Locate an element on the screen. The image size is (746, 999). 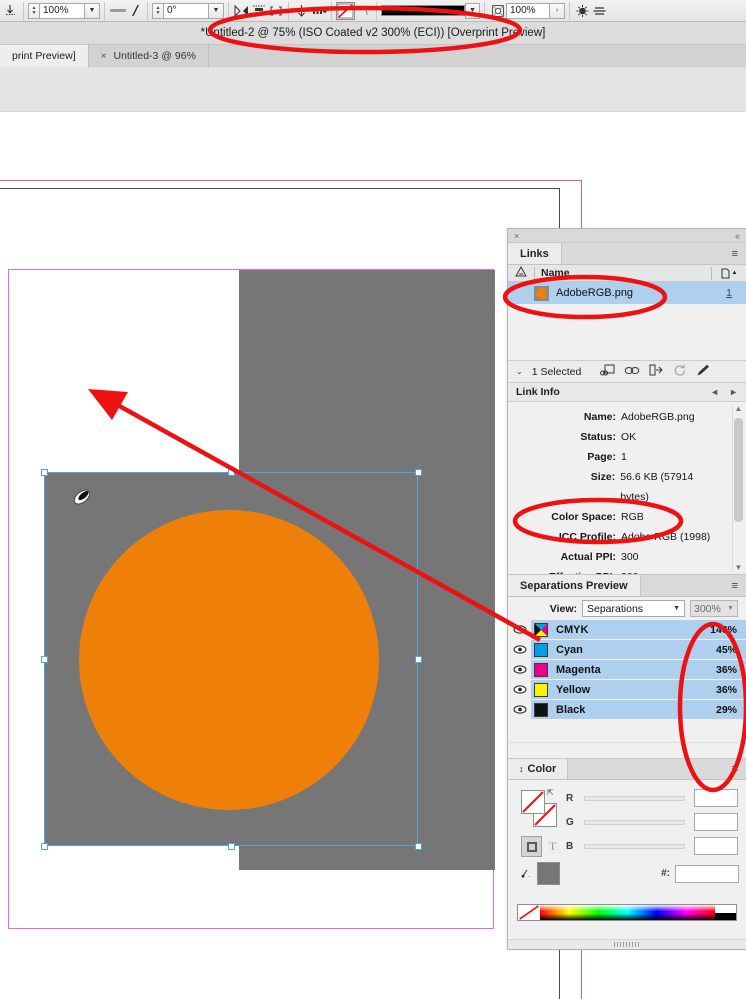
table-row: Yellow 36% is located at coordinates (627, 689).